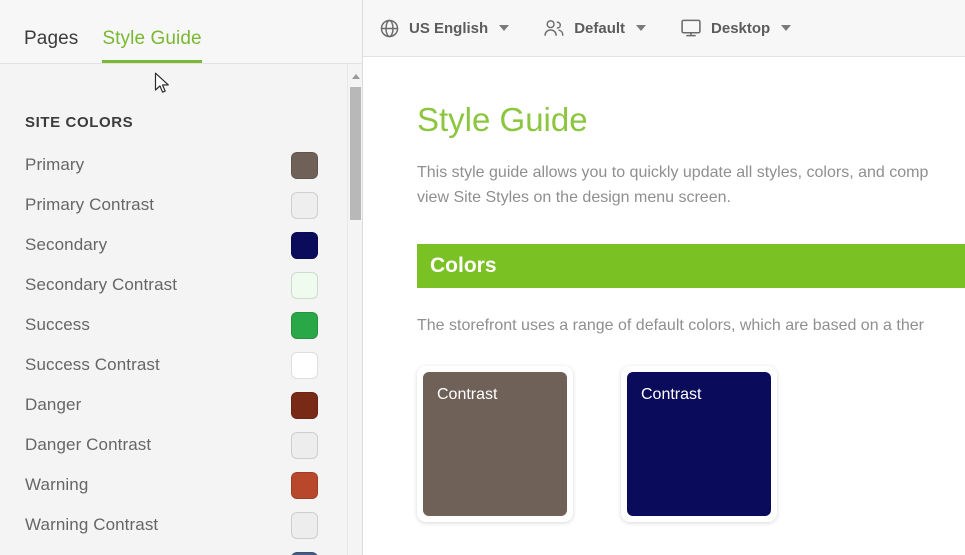  Describe the element at coordinates (354, 309) in the screenshot. I see `sidebar-scrollbar` at that location.